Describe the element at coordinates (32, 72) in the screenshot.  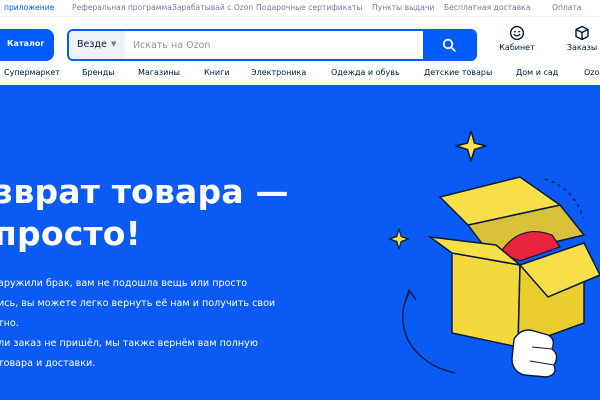
I see `nav-item-supermarket: Супермаркет` at that location.